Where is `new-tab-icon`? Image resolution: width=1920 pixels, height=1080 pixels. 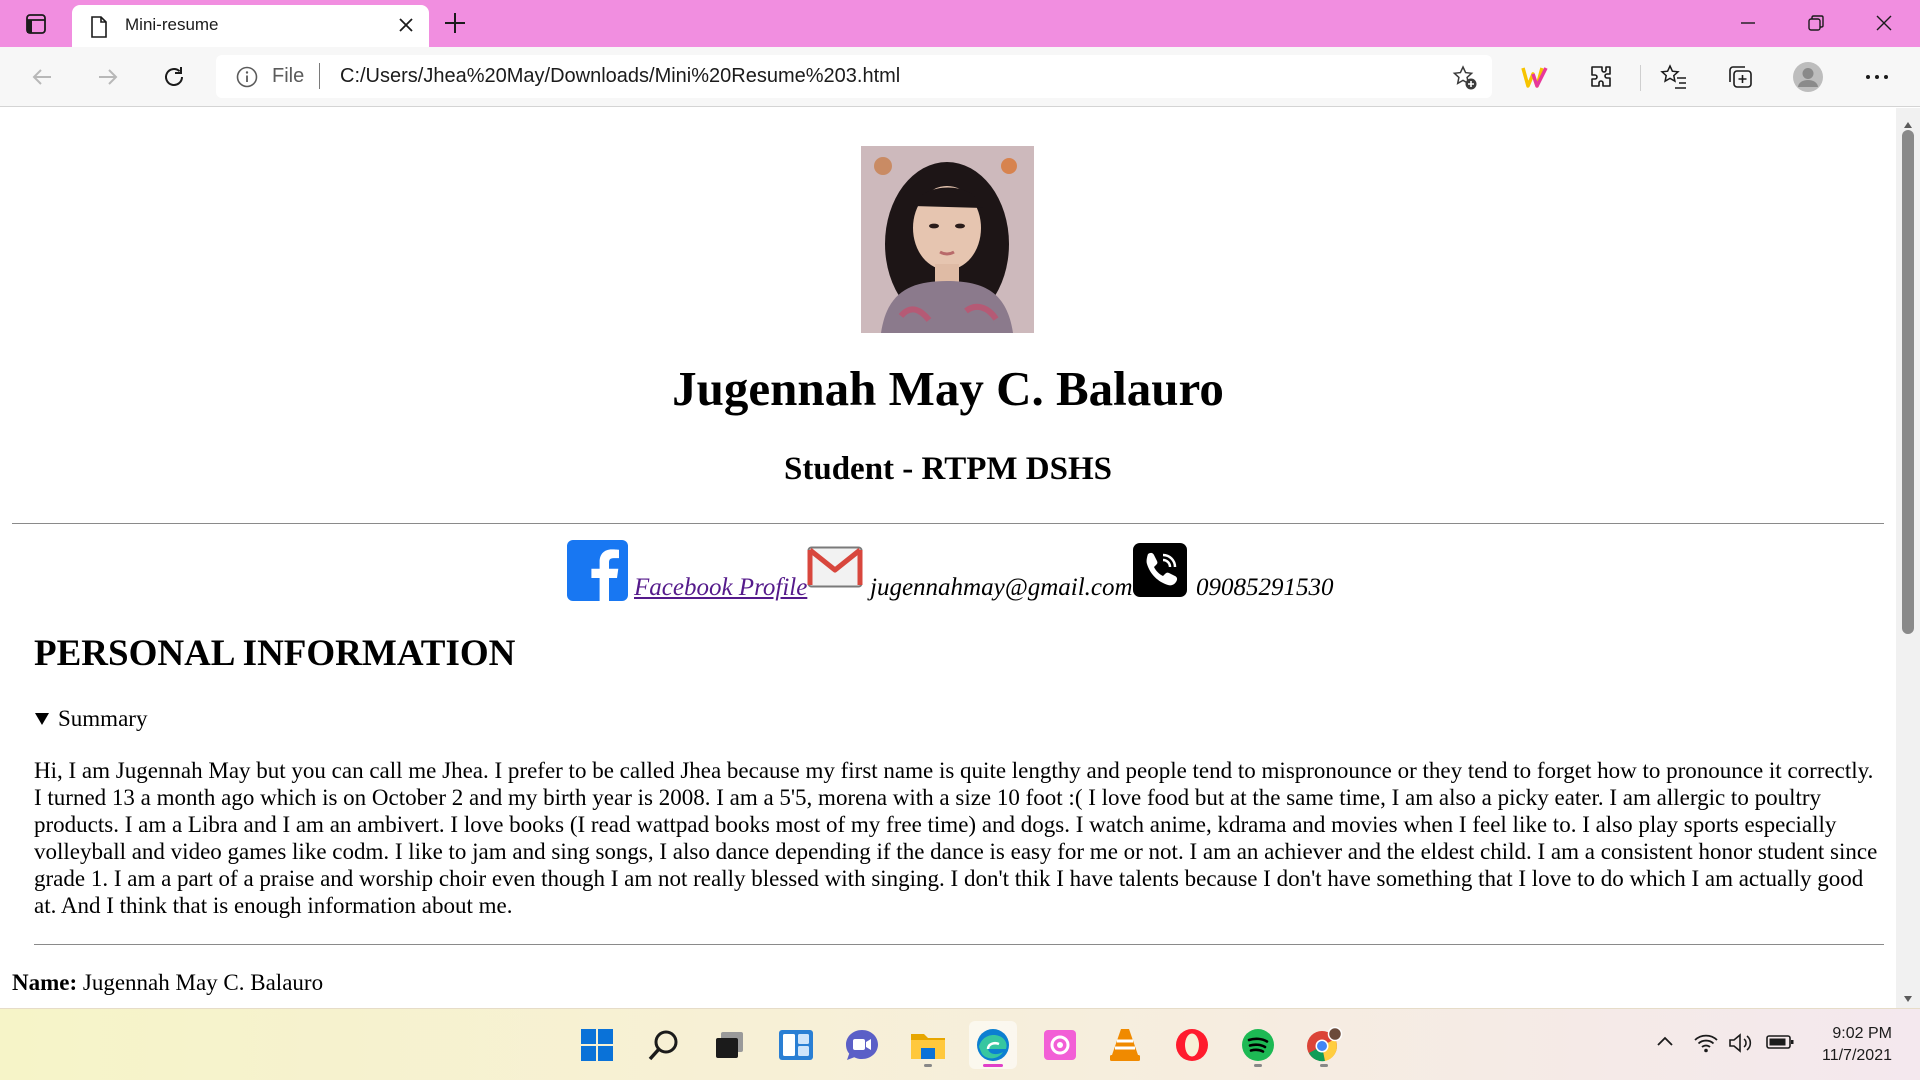
new-tab-icon is located at coordinates (455, 25).